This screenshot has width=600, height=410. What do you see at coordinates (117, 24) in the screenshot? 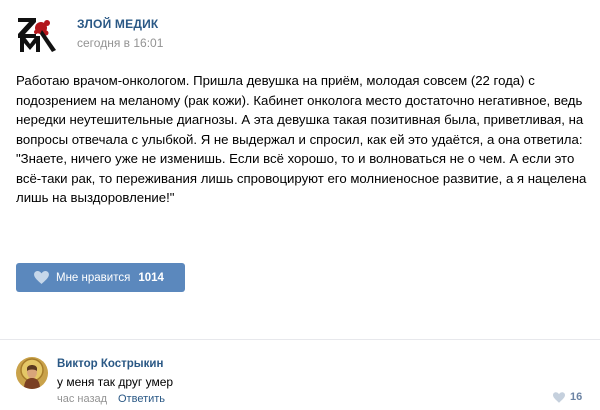
I see `post-author-name: ЗЛОЙ МЕДИК` at bounding box center [117, 24].